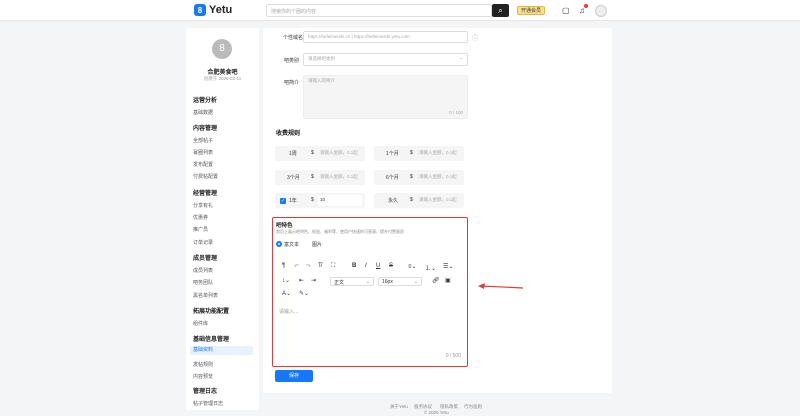 The width and height of the screenshot is (800, 416). I want to click on fee-row-1week: 1周 $ 请输入金额，0.1起, so click(320, 153).